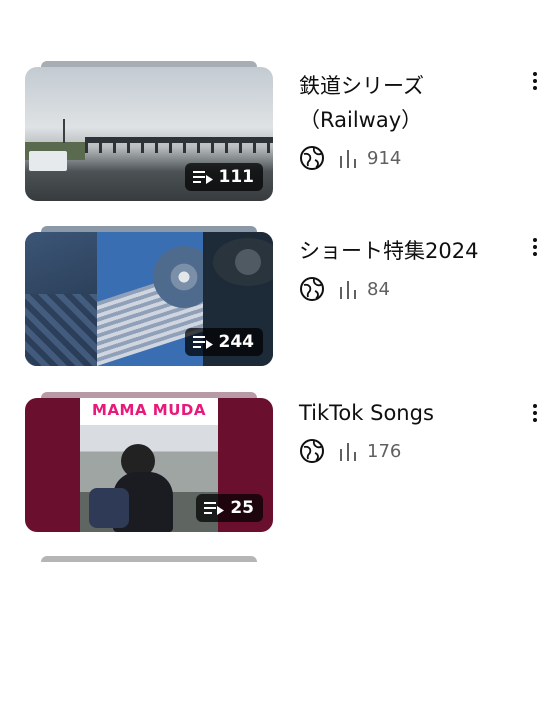 This screenshot has height=712, width=560. What do you see at coordinates (378, 289) in the screenshot?
I see `view-count: 84` at bounding box center [378, 289].